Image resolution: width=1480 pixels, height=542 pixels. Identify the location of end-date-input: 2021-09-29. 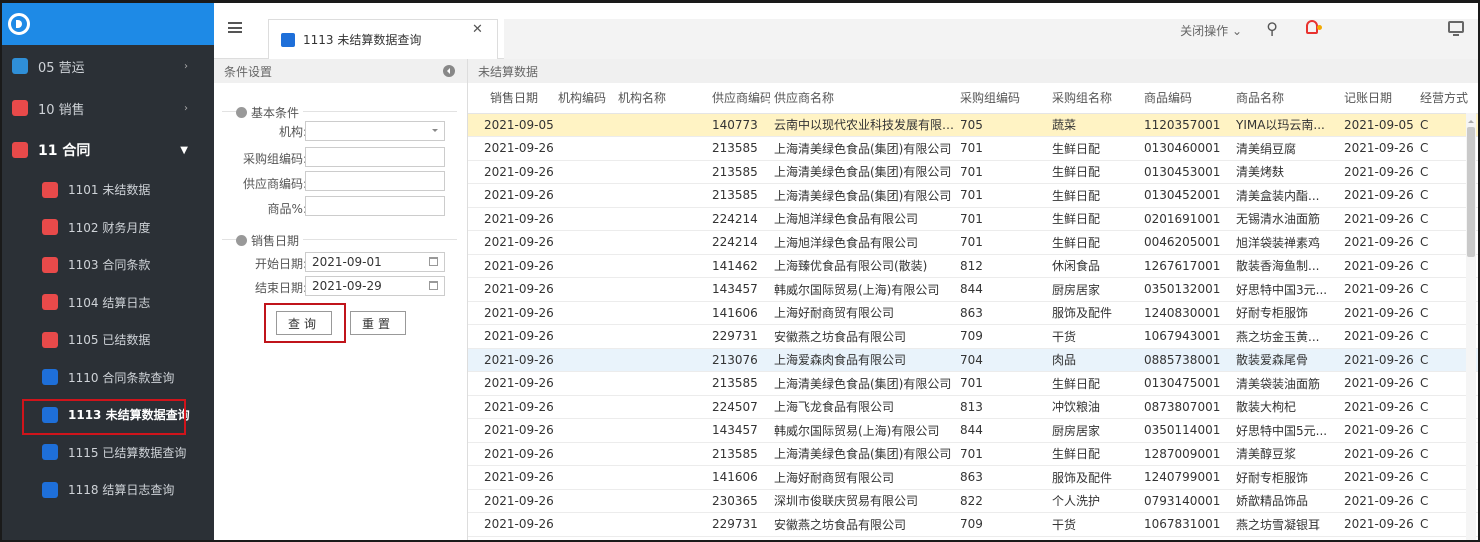
(375, 286).